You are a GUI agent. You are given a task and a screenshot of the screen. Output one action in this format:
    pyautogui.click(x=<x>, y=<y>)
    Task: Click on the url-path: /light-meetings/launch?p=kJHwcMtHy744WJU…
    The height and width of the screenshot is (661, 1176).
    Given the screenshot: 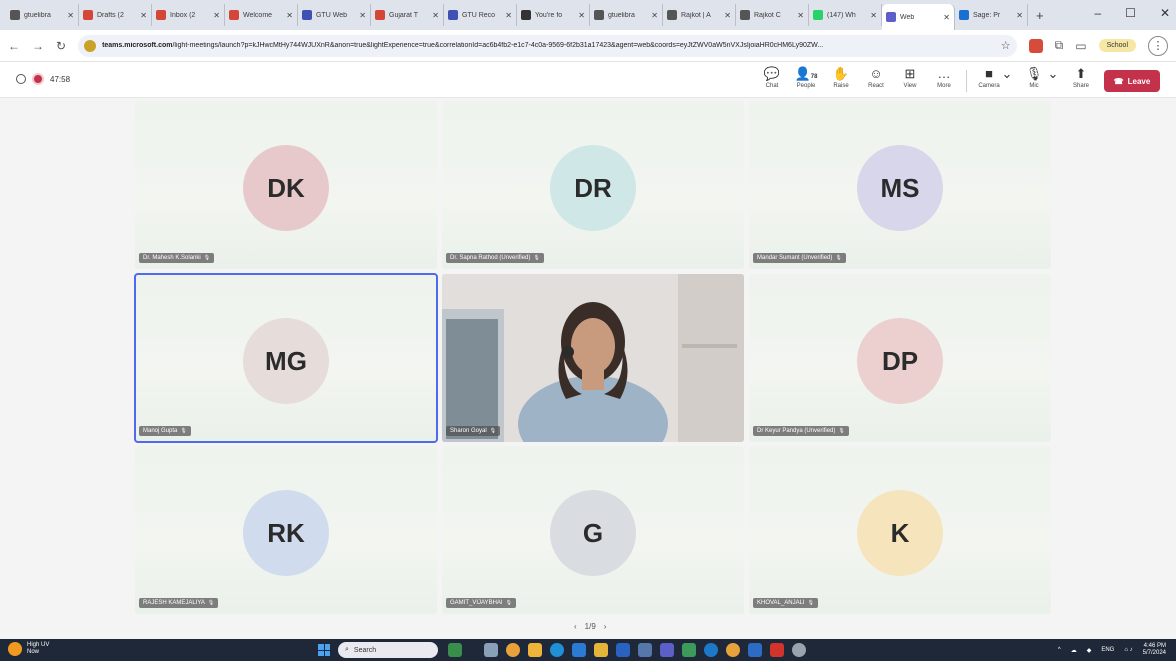 What is the action you would take?
    pyautogui.click(x=498, y=45)
    